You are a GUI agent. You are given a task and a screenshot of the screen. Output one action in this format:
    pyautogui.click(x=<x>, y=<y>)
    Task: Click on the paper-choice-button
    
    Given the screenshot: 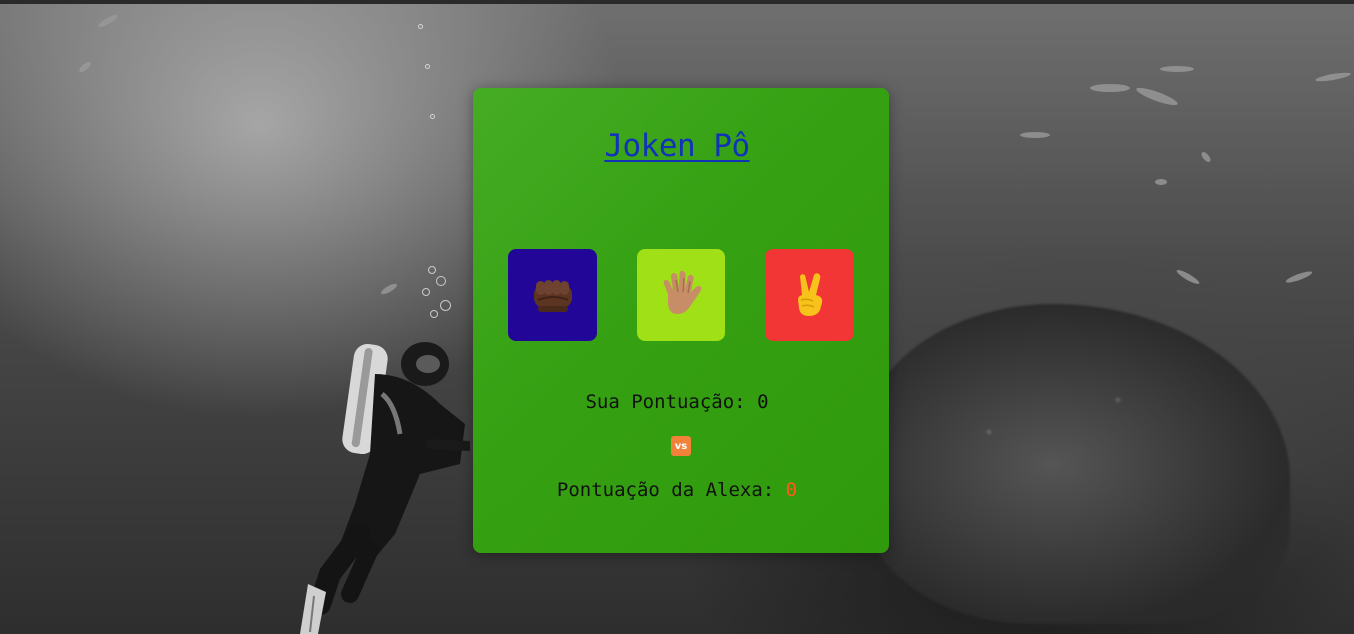 What is the action you would take?
    pyautogui.click(x=681, y=295)
    